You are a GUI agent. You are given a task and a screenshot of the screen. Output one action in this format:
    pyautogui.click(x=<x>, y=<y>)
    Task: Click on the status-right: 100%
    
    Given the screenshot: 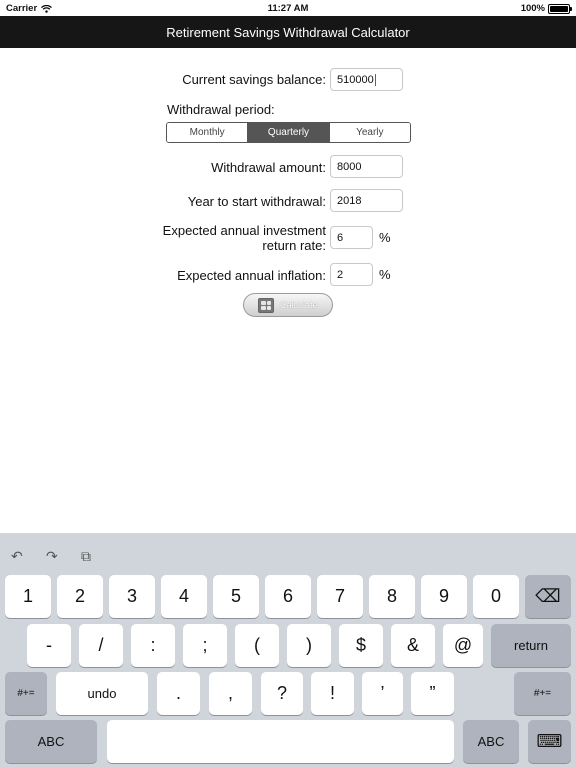 What is the action you would take?
    pyautogui.click(x=546, y=8)
    